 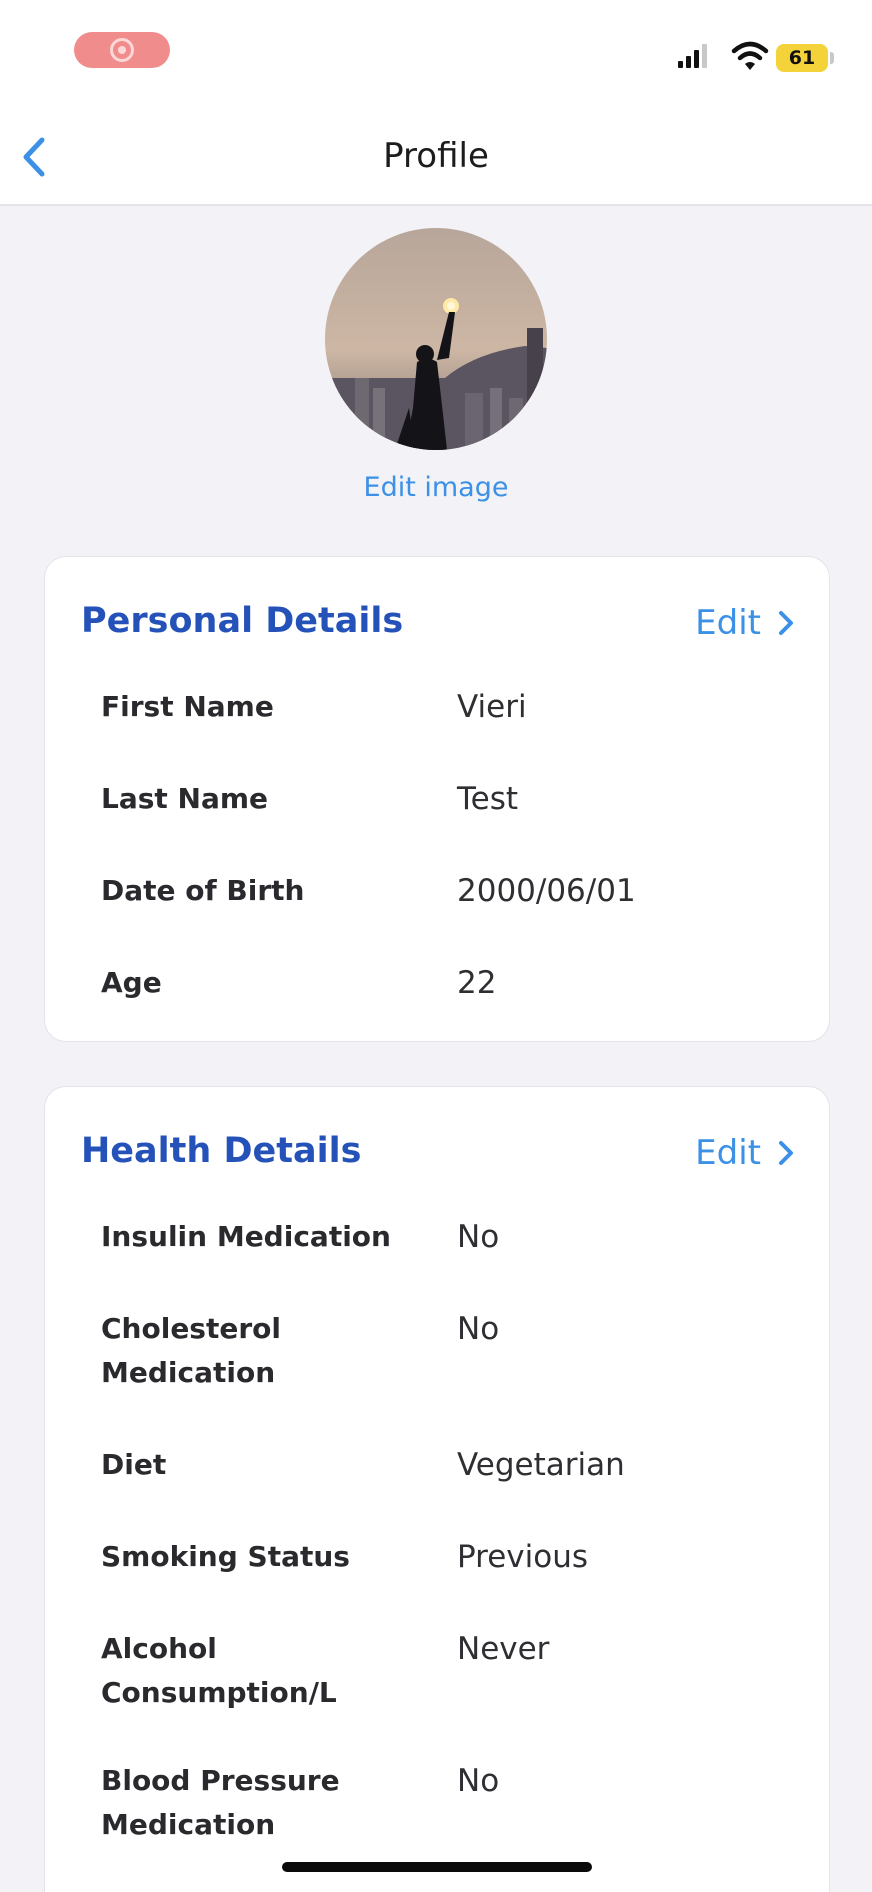 What do you see at coordinates (436, 156) in the screenshot?
I see `page-title: Profile` at bounding box center [436, 156].